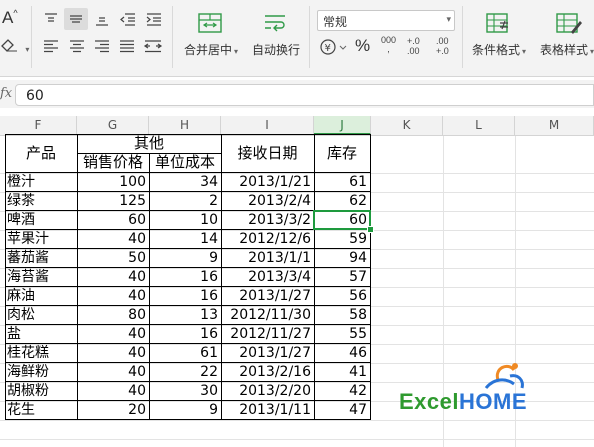 This screenshot has width=594, height=447. Describe the element at coordinates (362, 46) in the screenshot. I see `percent-button: %` at that location.